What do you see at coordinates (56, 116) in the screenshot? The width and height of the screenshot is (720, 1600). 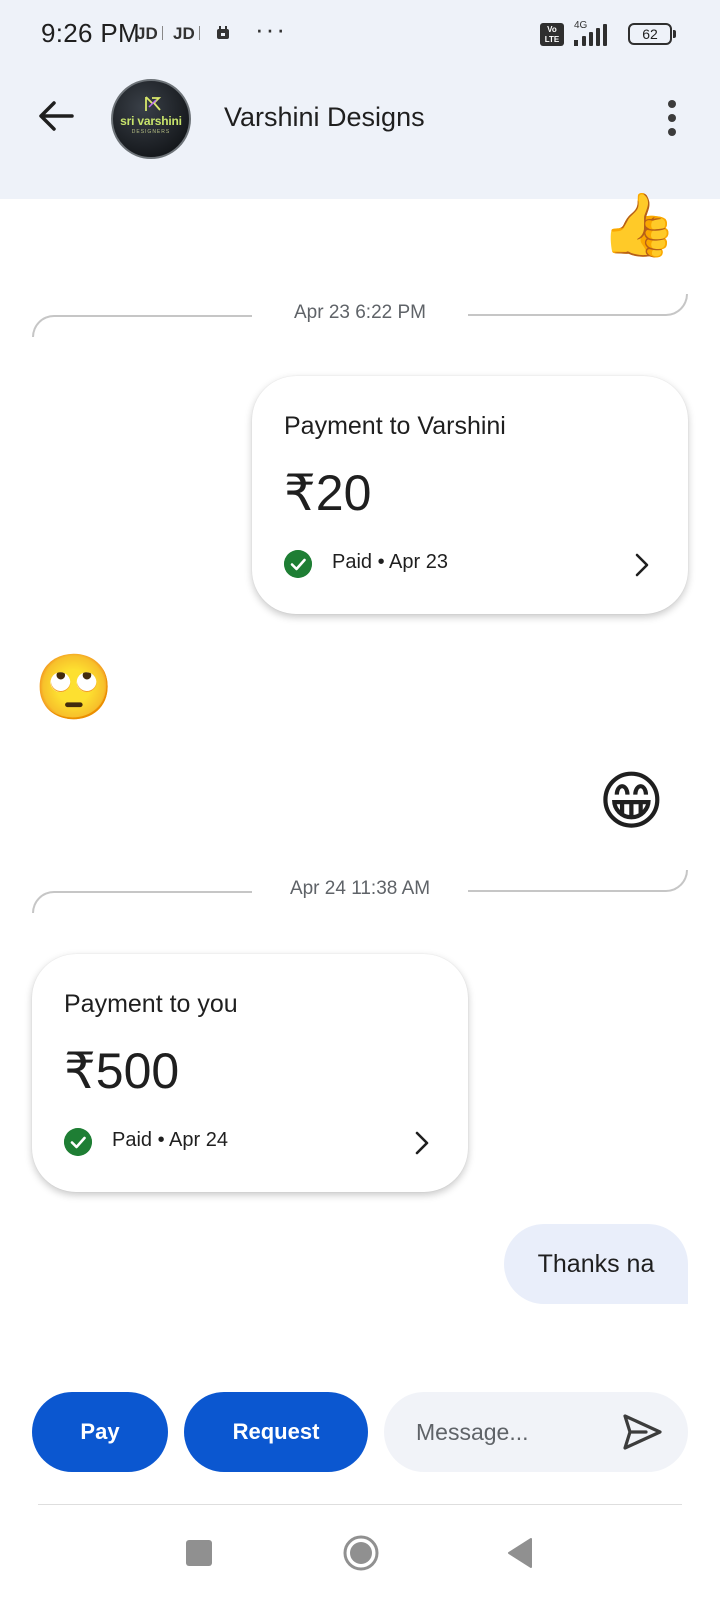 I see `back-arrow-icon` at bounding box center [56, 116].